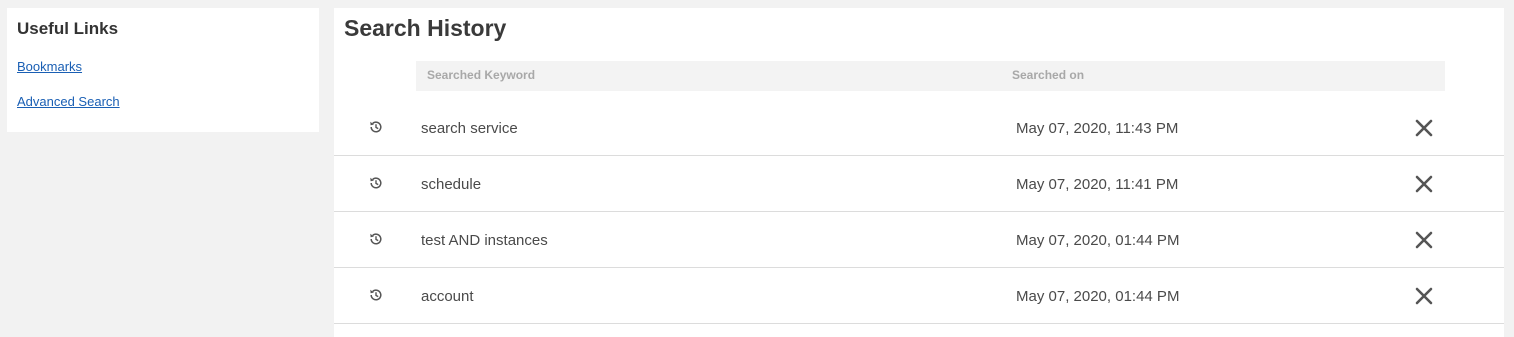 This screenshot has height=337, width=1514. Describe the element at coordinates (163, 67) in the screenshot. I see `bookmarks-link: Bookmarks` at that location.